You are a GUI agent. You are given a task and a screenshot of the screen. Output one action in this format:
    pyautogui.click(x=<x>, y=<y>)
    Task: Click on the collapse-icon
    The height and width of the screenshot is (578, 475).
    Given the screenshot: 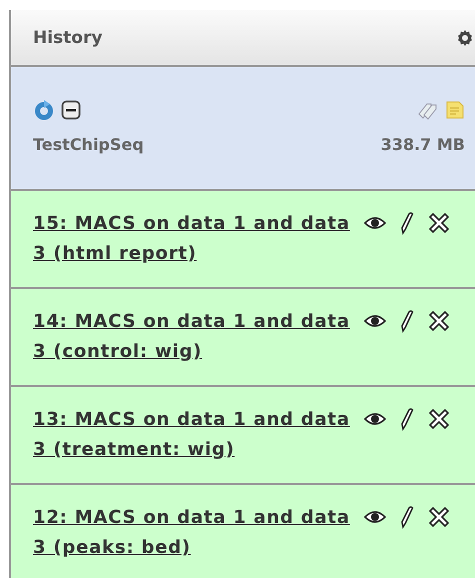 What is the action you would take?
    pyautogui.click(x=71, y=110)
    